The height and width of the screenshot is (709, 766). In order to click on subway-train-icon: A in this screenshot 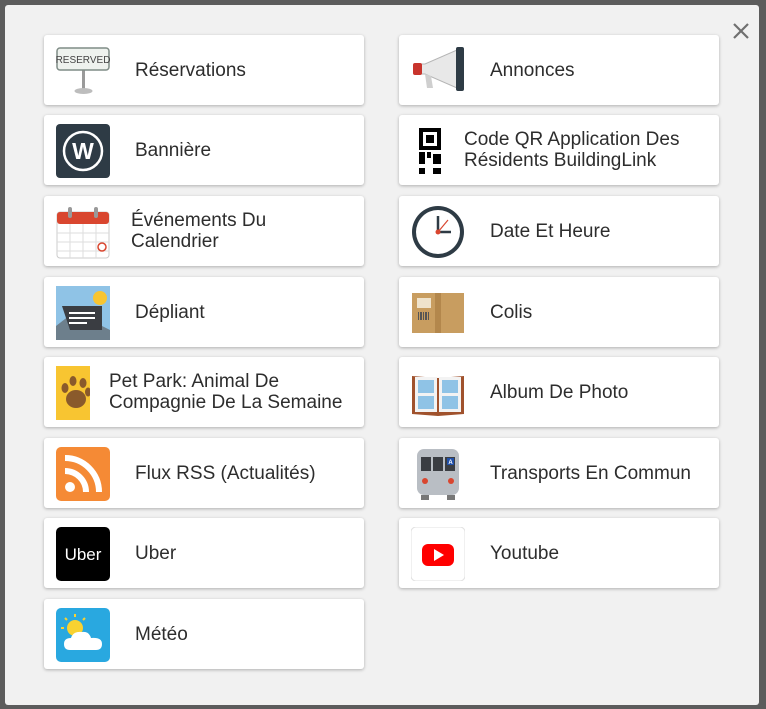, I will do `click(438, 474)`.